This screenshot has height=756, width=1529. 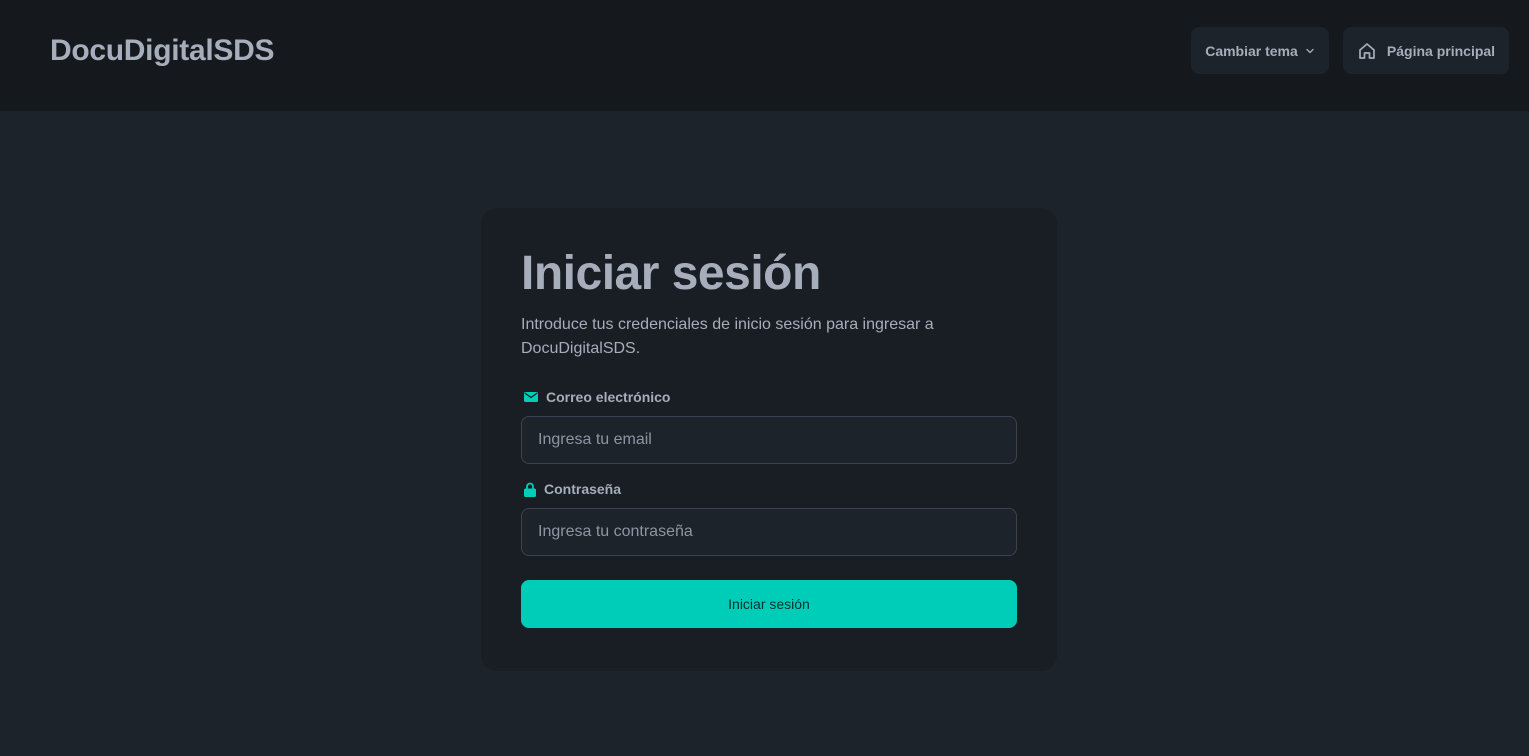 I want to click on page-title: Iniciar sesión, so click(x=671, y=273).